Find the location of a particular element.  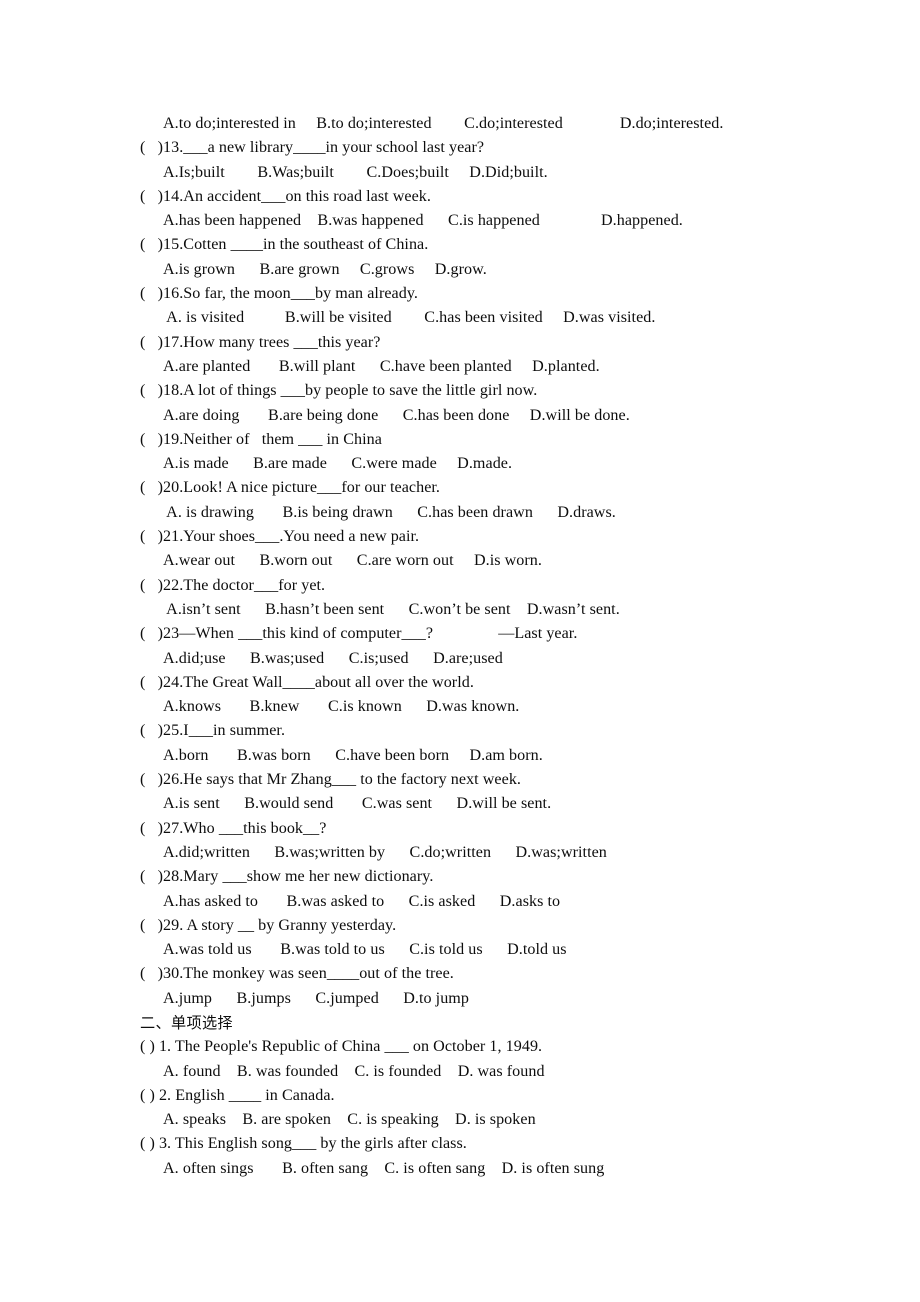

question-line-22: ( )22.The doctor___for yet. is located at coordinates (233, 585).